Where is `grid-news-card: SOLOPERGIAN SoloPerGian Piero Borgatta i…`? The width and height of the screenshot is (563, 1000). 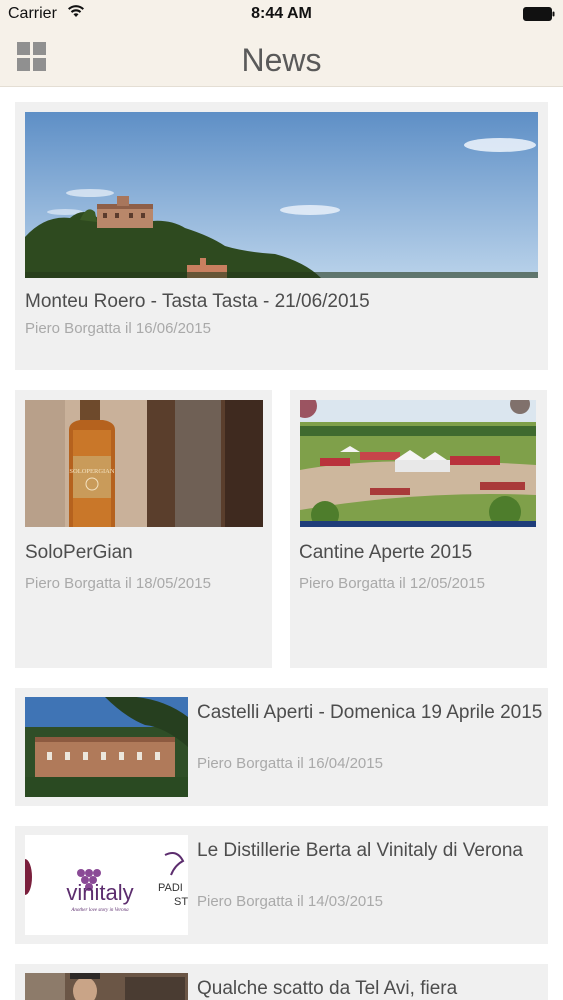
grid-news-card: SOLOPERGIAN SoloPerGian Piero Borgatta i… is located at coordinates (143, 529).